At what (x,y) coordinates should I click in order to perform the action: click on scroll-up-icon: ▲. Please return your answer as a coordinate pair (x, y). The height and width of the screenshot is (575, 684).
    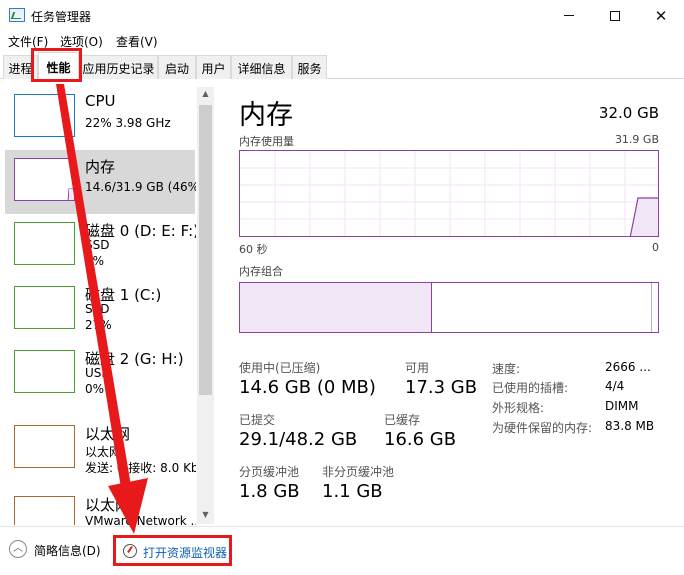
    Looking at the image, I should click on (205, 96).